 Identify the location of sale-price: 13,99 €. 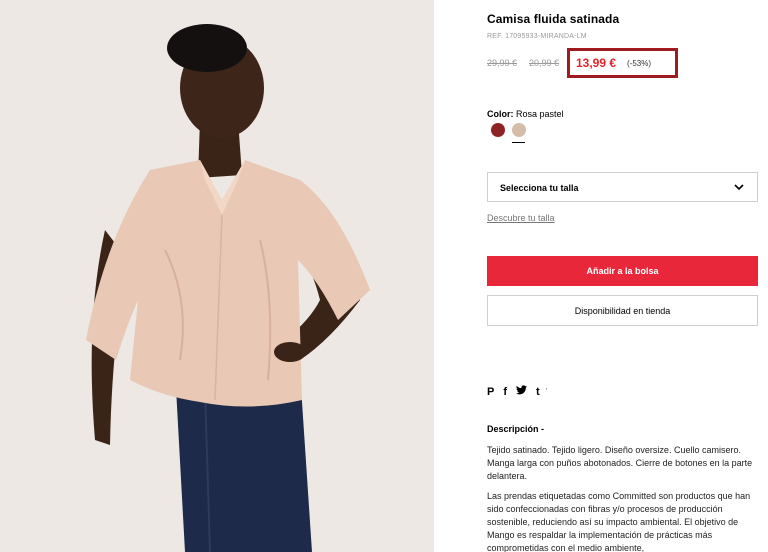
(596, 63).